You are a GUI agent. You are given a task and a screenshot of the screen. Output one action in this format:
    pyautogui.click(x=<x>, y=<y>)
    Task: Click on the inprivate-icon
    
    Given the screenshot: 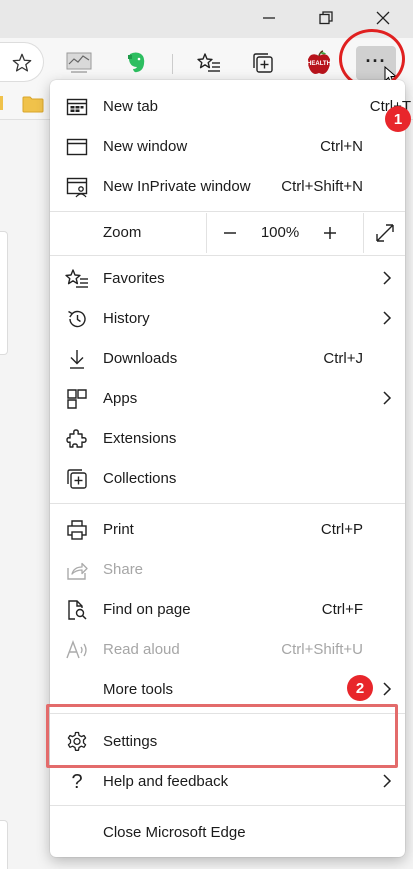 What is the action you would take?
    pyautogui.click(x=77, y=187)
    